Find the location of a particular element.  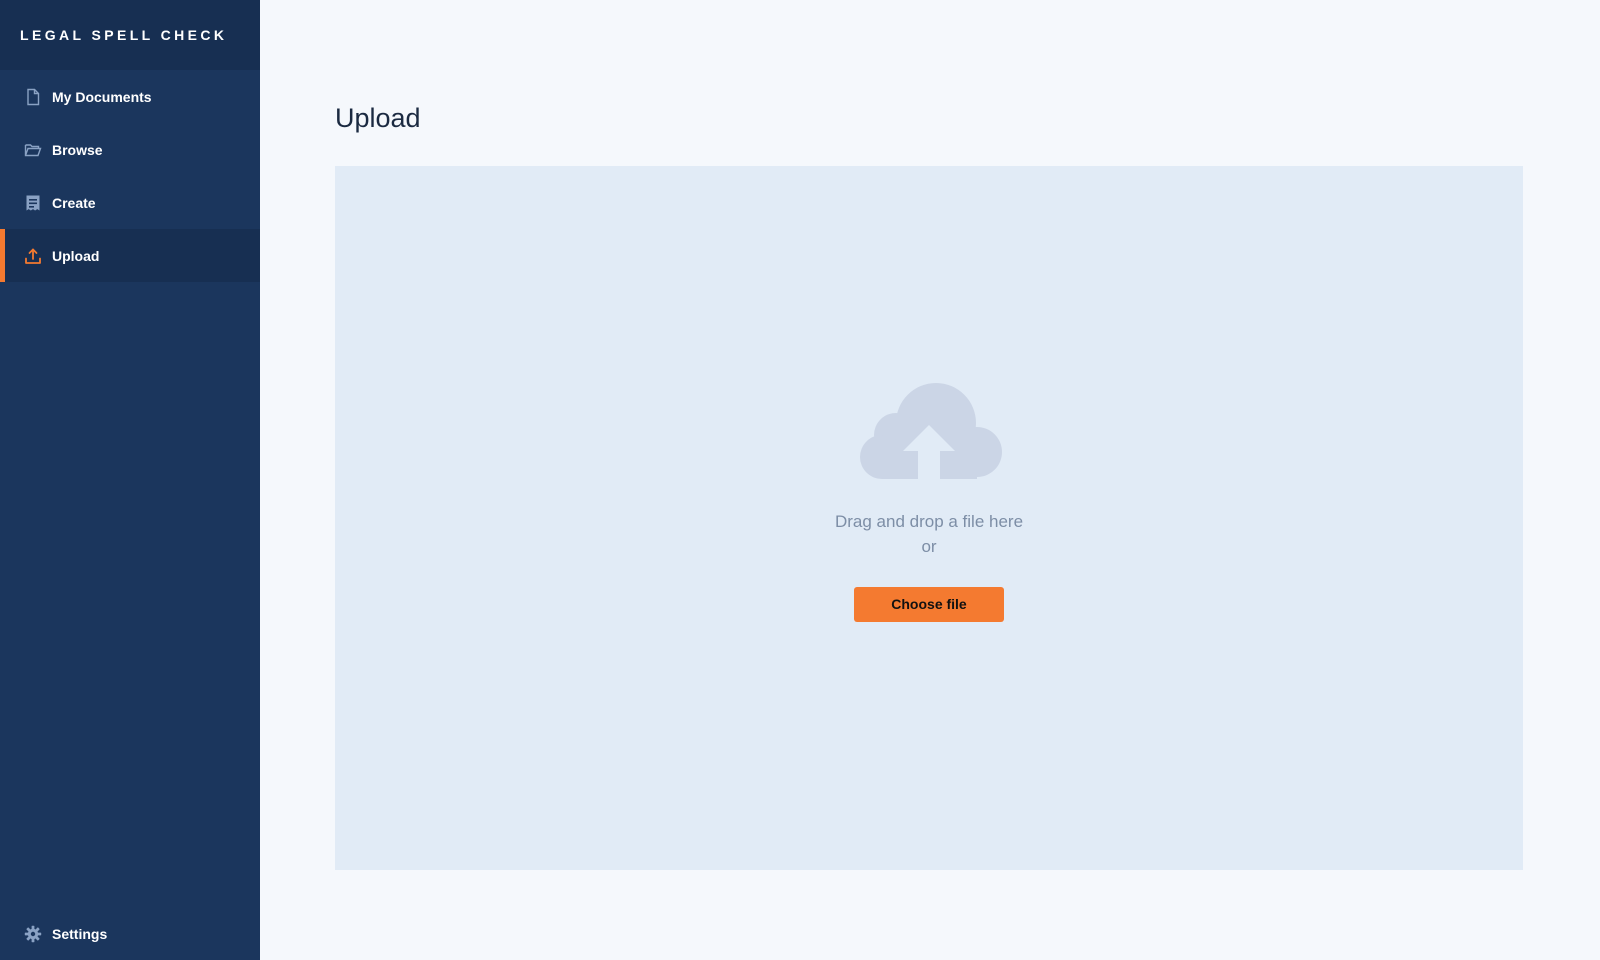

upload-icon is located at coordinates (33, 256).